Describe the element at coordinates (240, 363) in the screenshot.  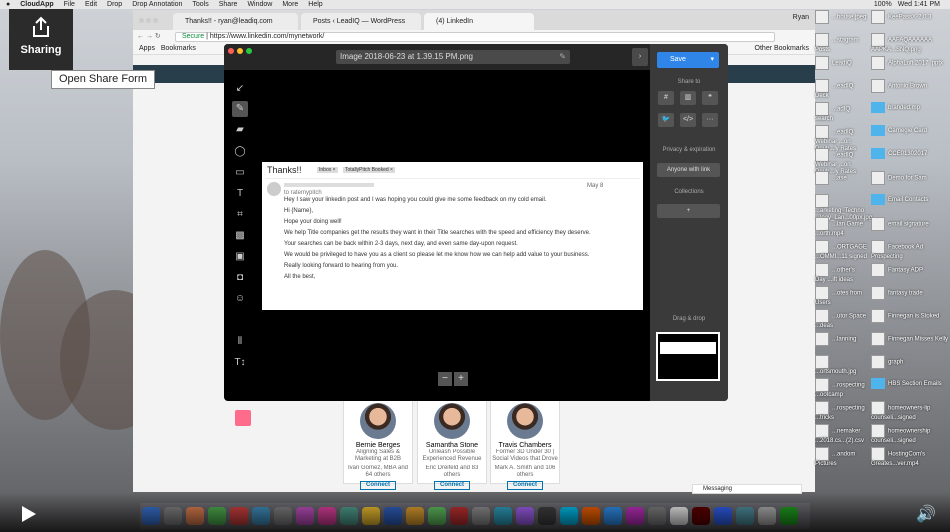
I see `text-size-icon: T↕` at that location.